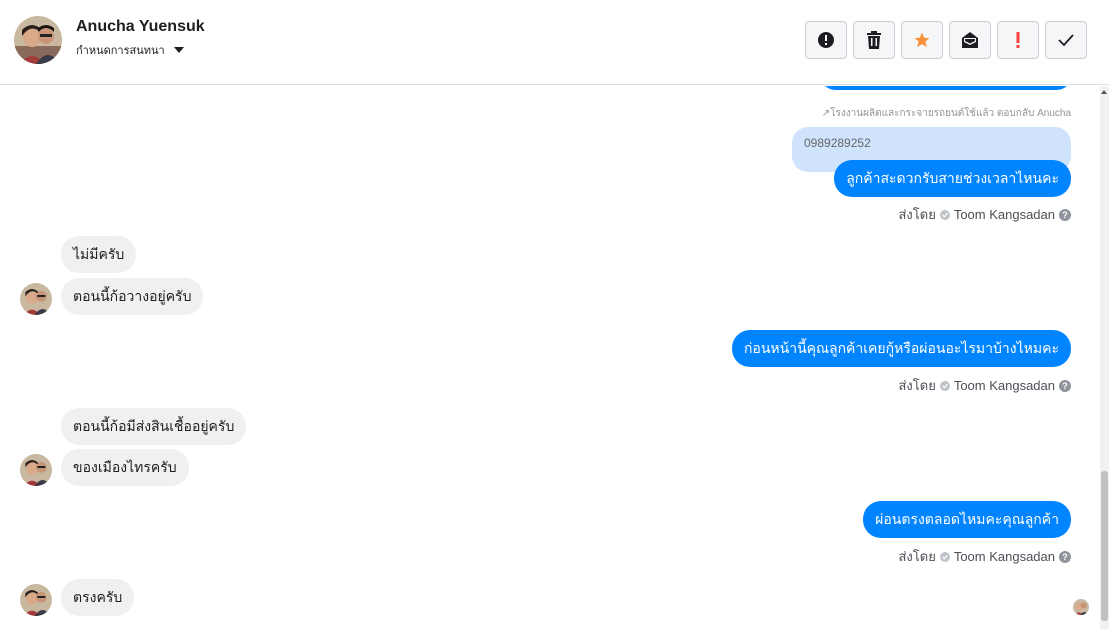 Image resolution: width=1109 pixels, height=629 pixels. Describe the element at coordinates (946, 40) in the screenshot. I see `conversation-toolbar` at that location.